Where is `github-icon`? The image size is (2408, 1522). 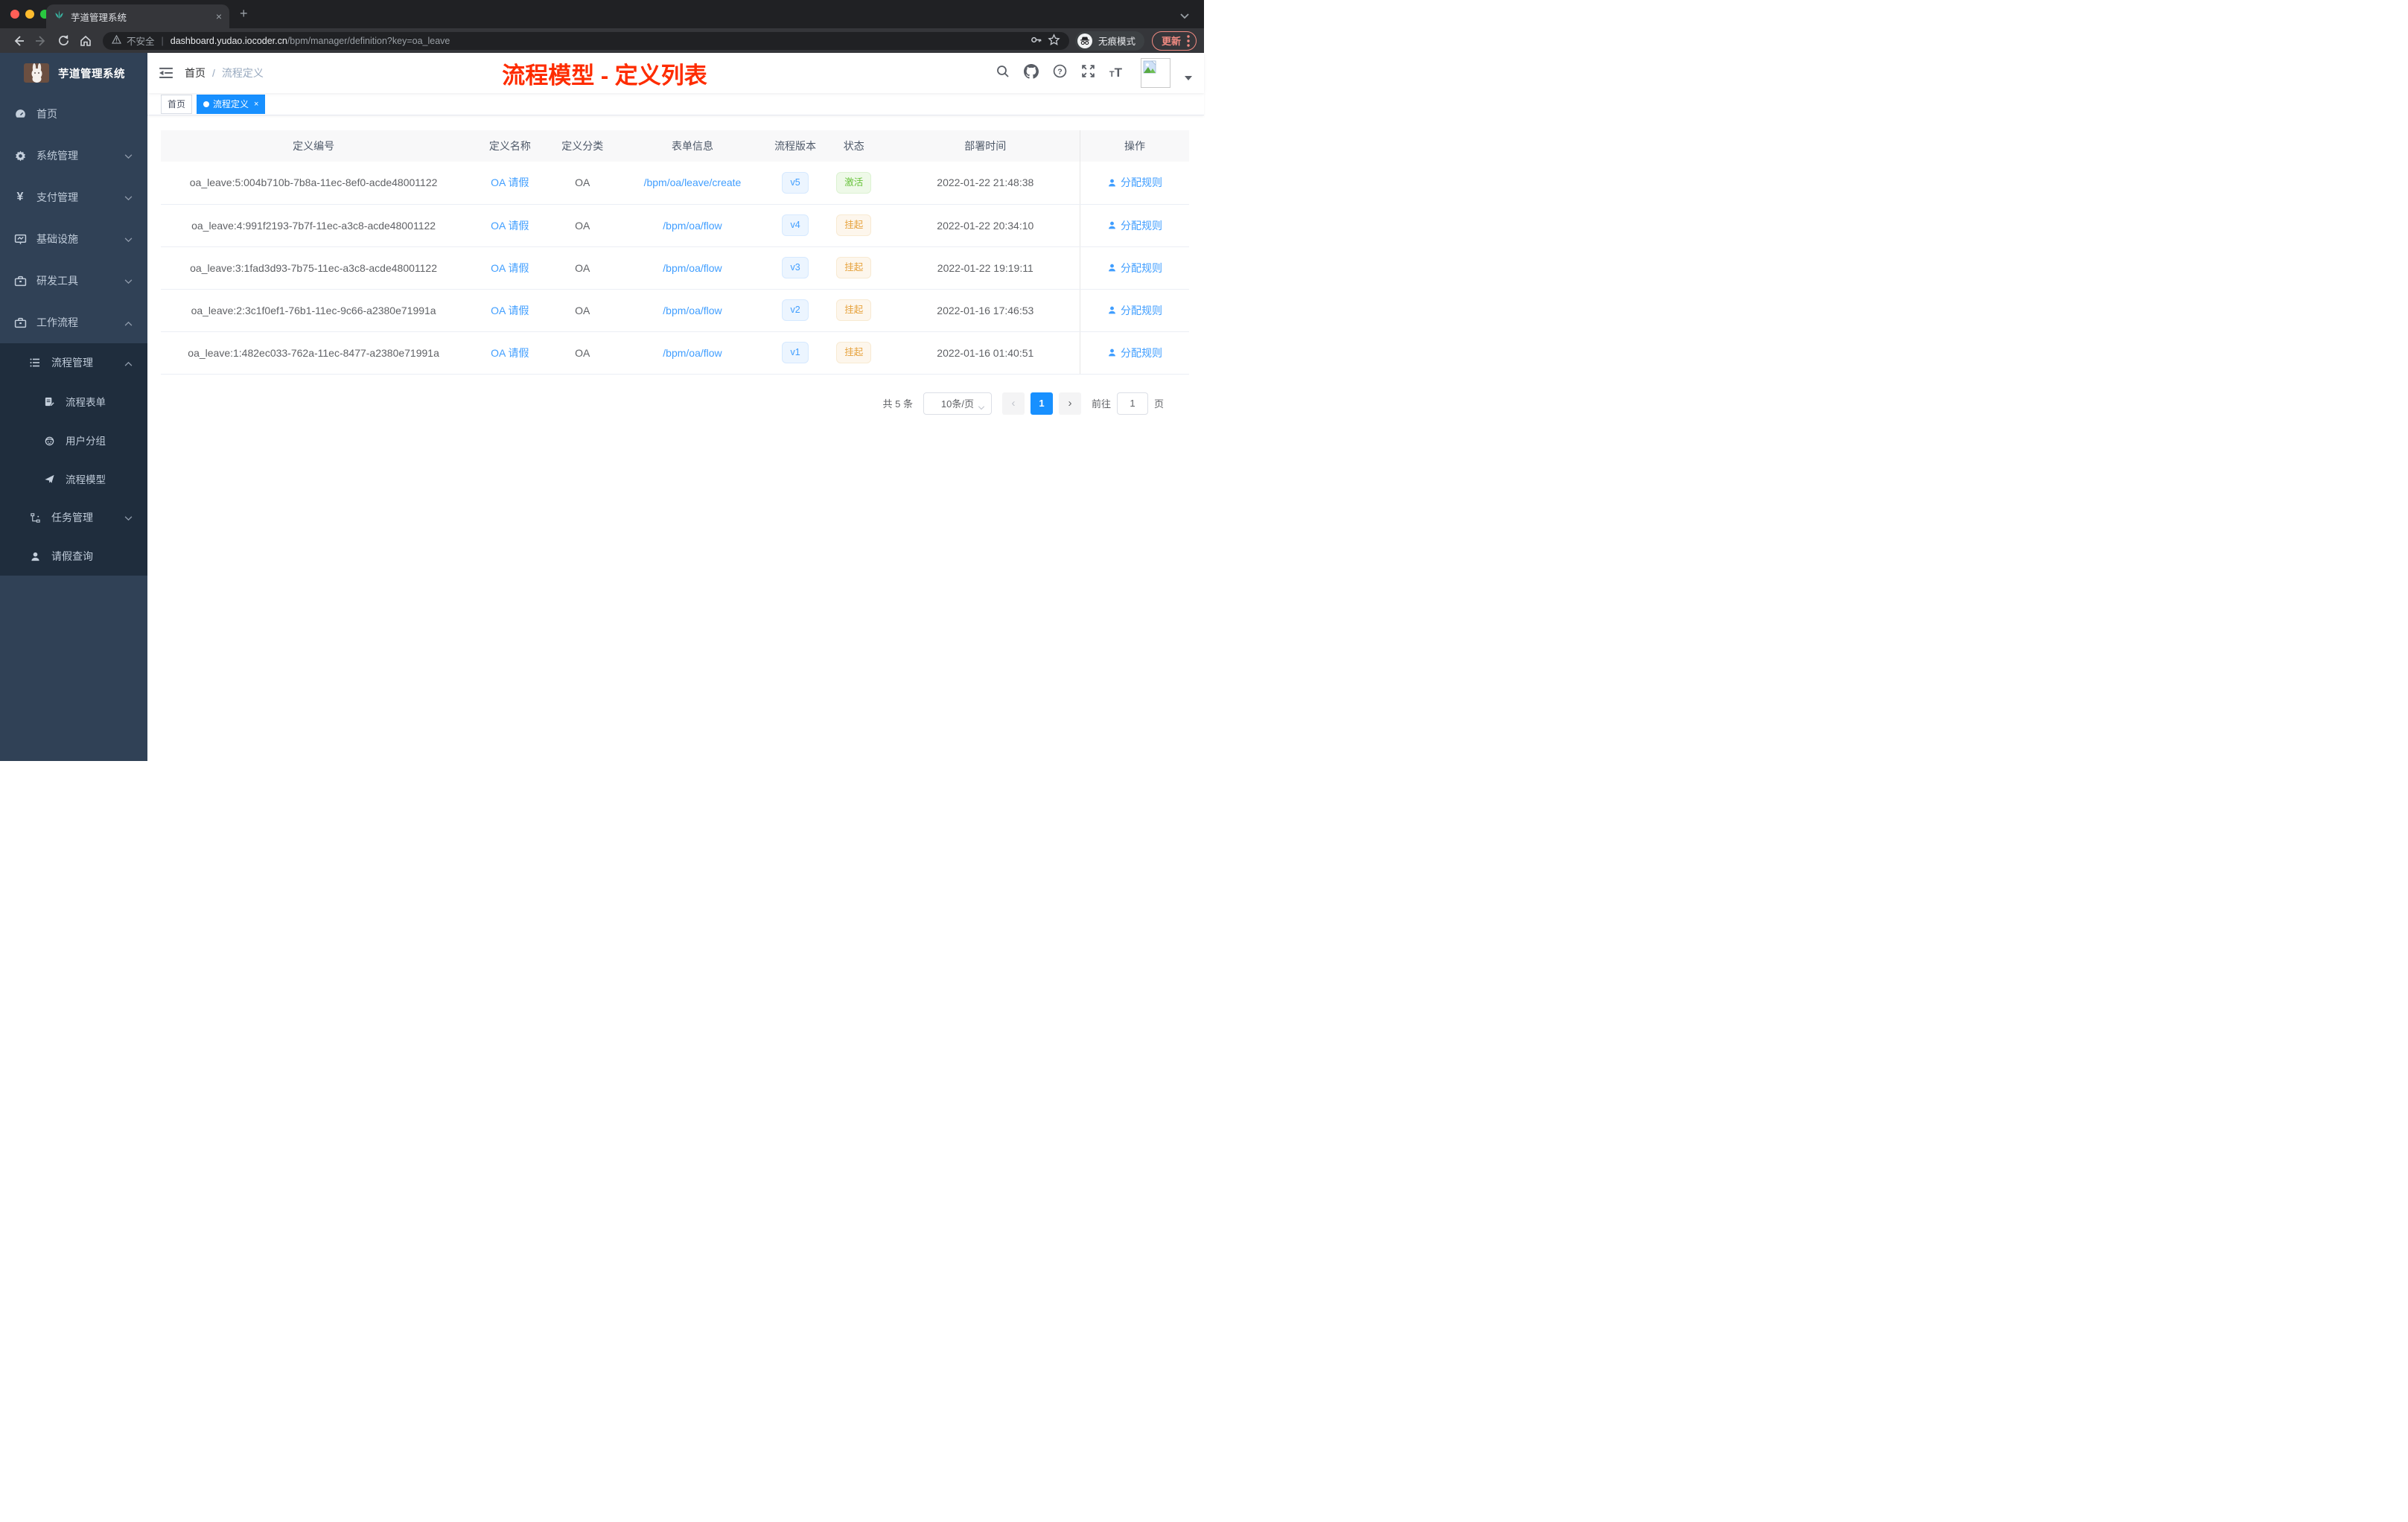 github-icon is located at coordinates (1031, 73).